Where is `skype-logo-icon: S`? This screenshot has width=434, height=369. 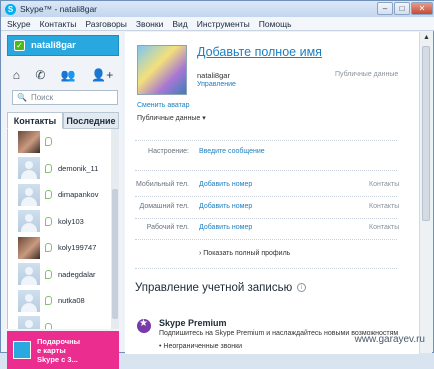
skype-logo-icon: S is located at coordinates (10, 9).